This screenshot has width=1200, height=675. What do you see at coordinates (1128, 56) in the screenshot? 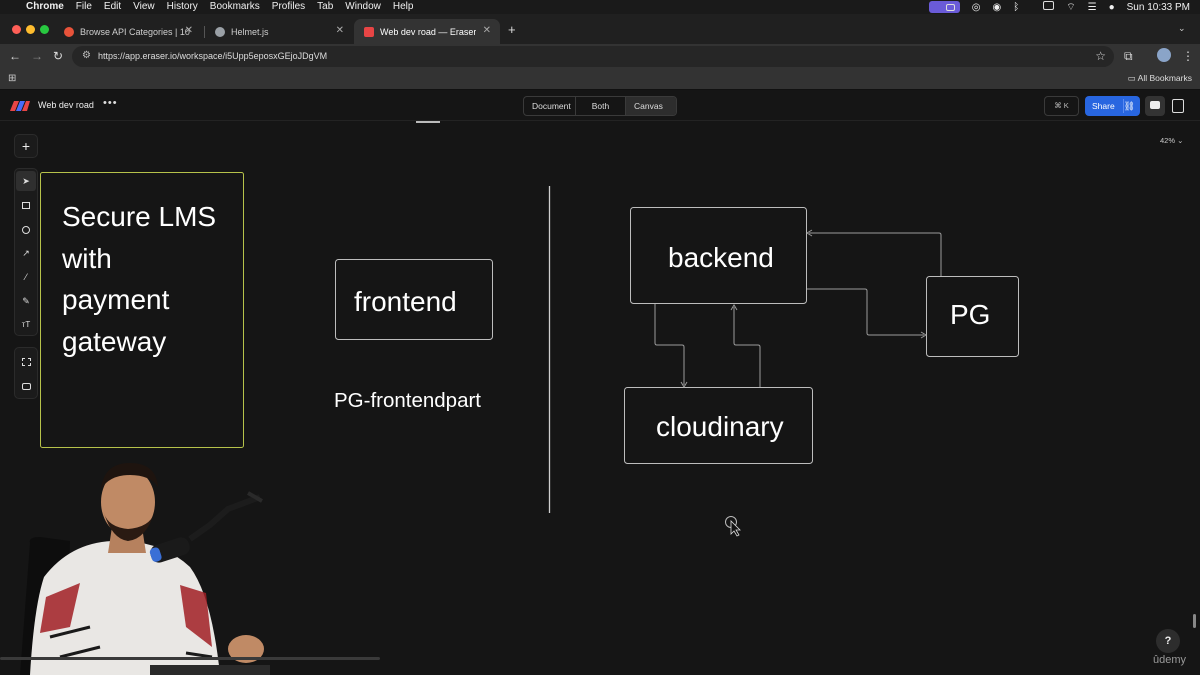
I see `extensions-icon: ⧉` at bounding box center [1128, 56].